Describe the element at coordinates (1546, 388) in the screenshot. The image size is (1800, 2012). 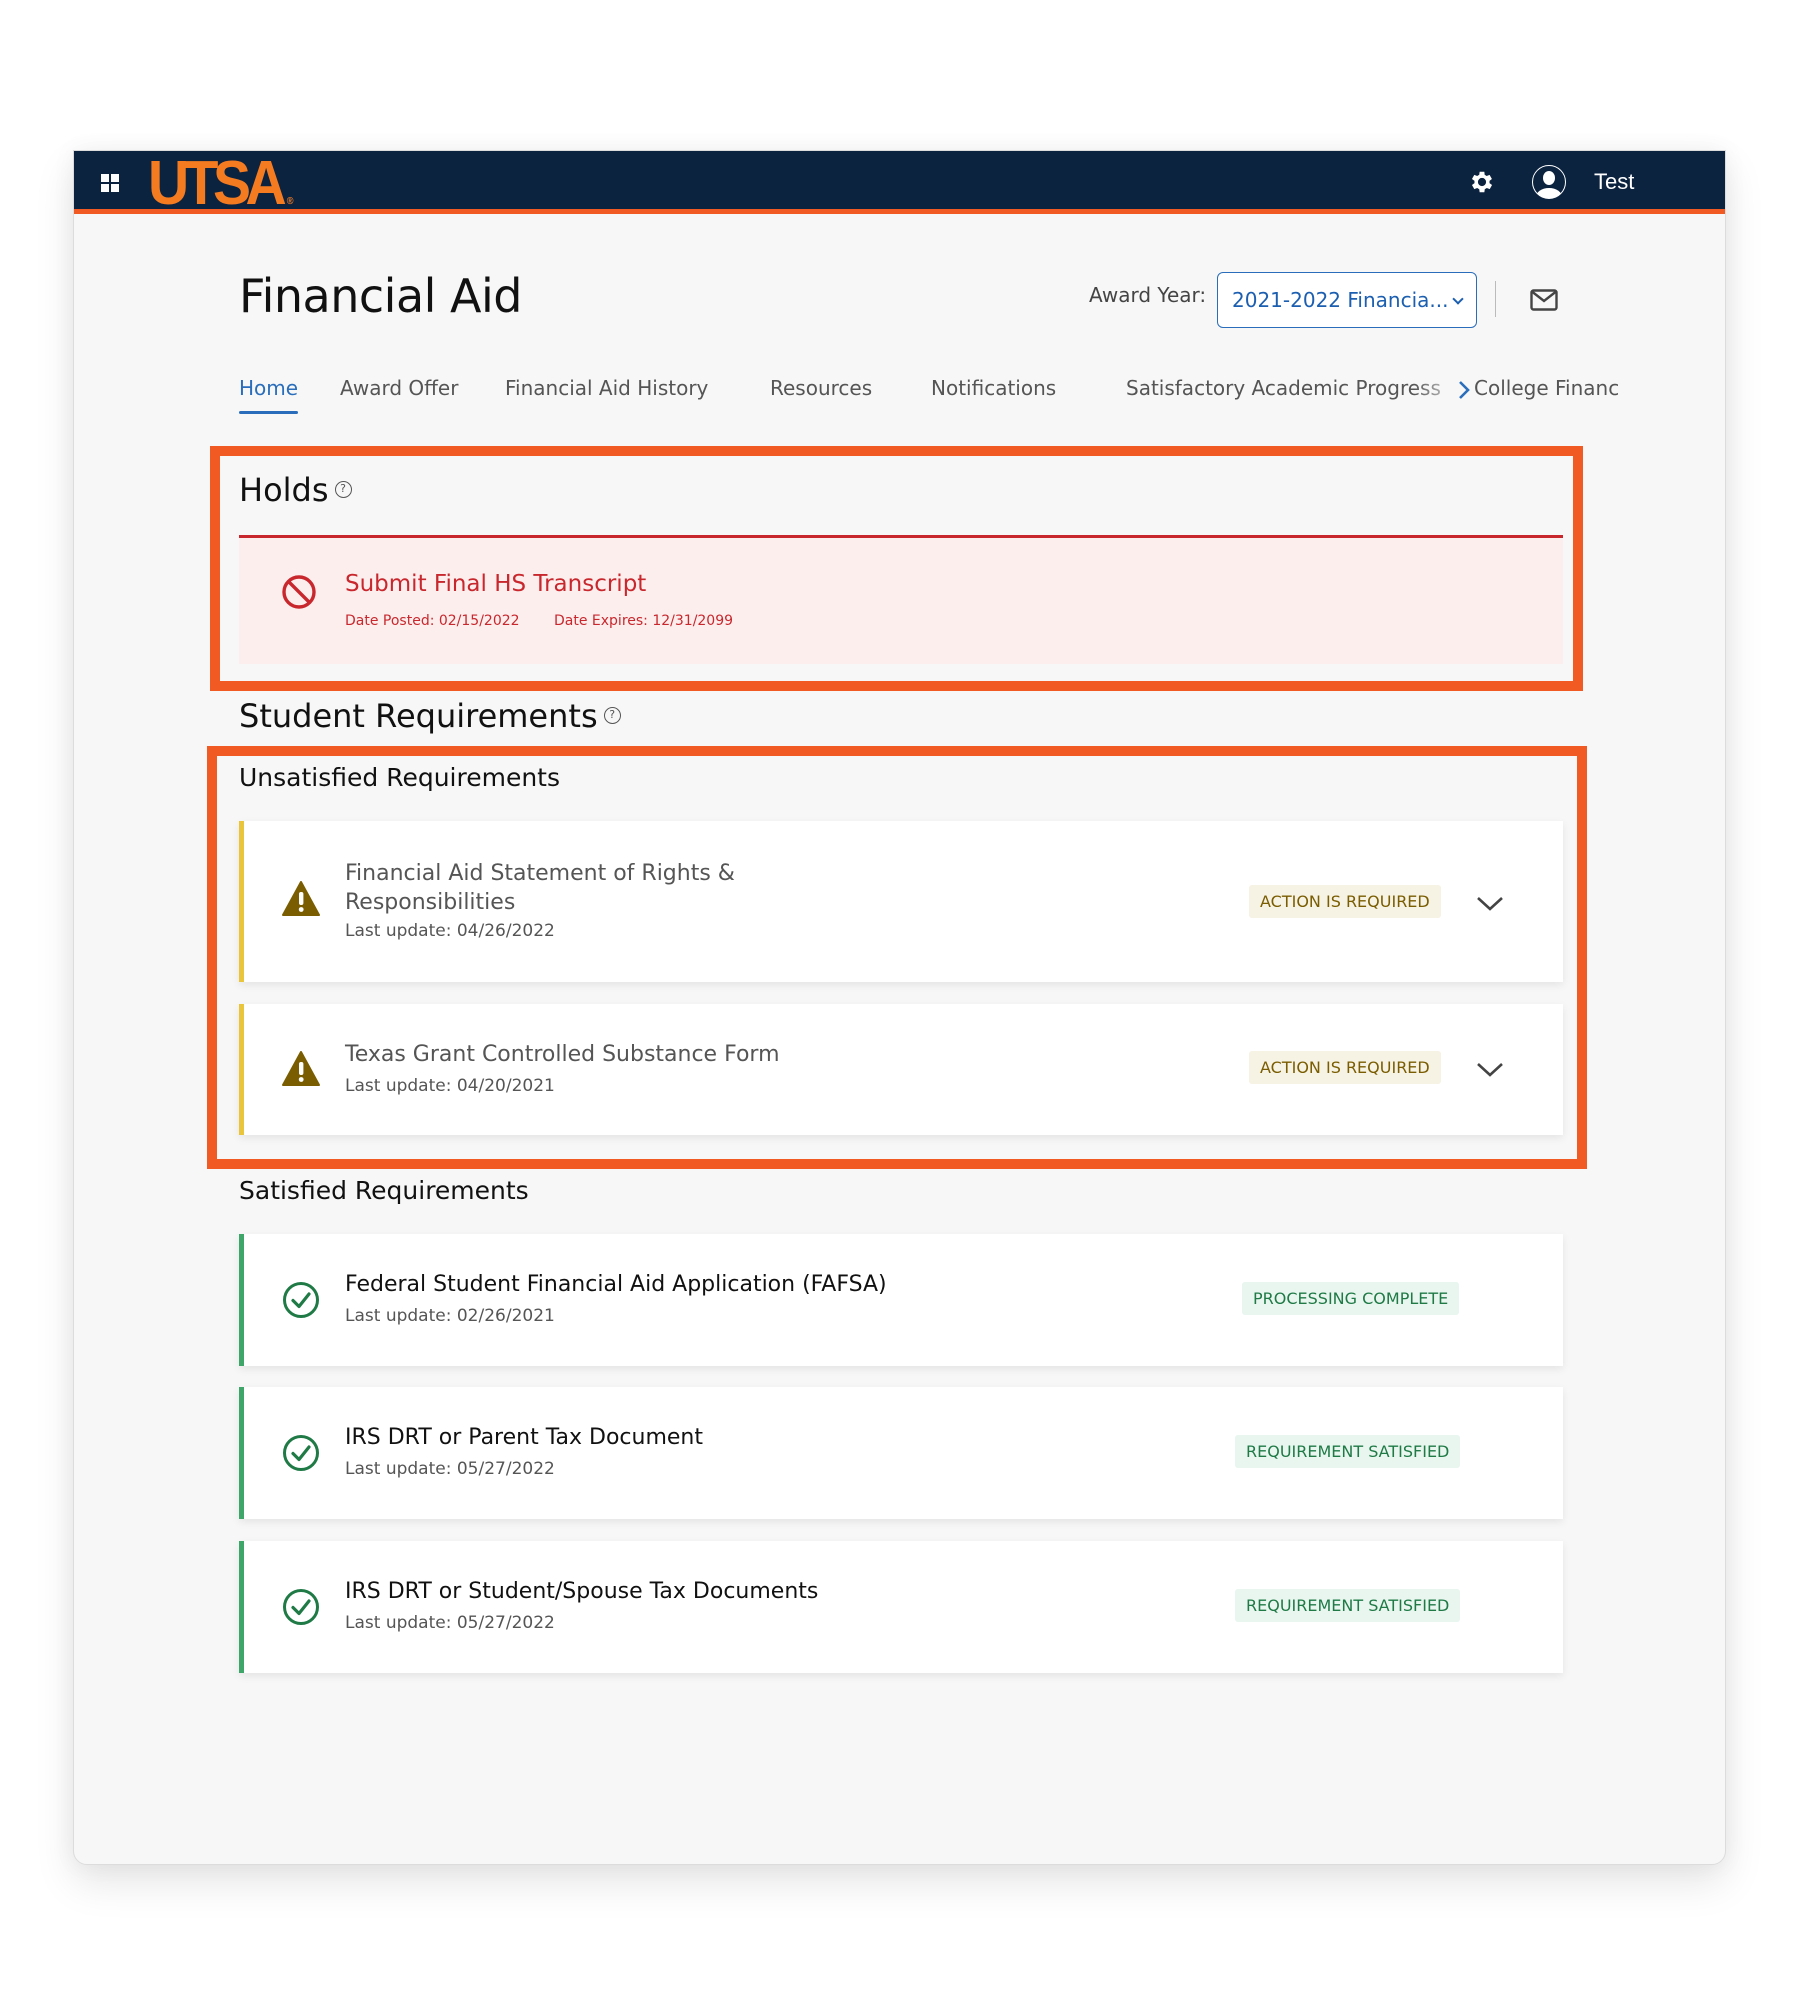
I see `tab-college-financing: College Financ` at that location.